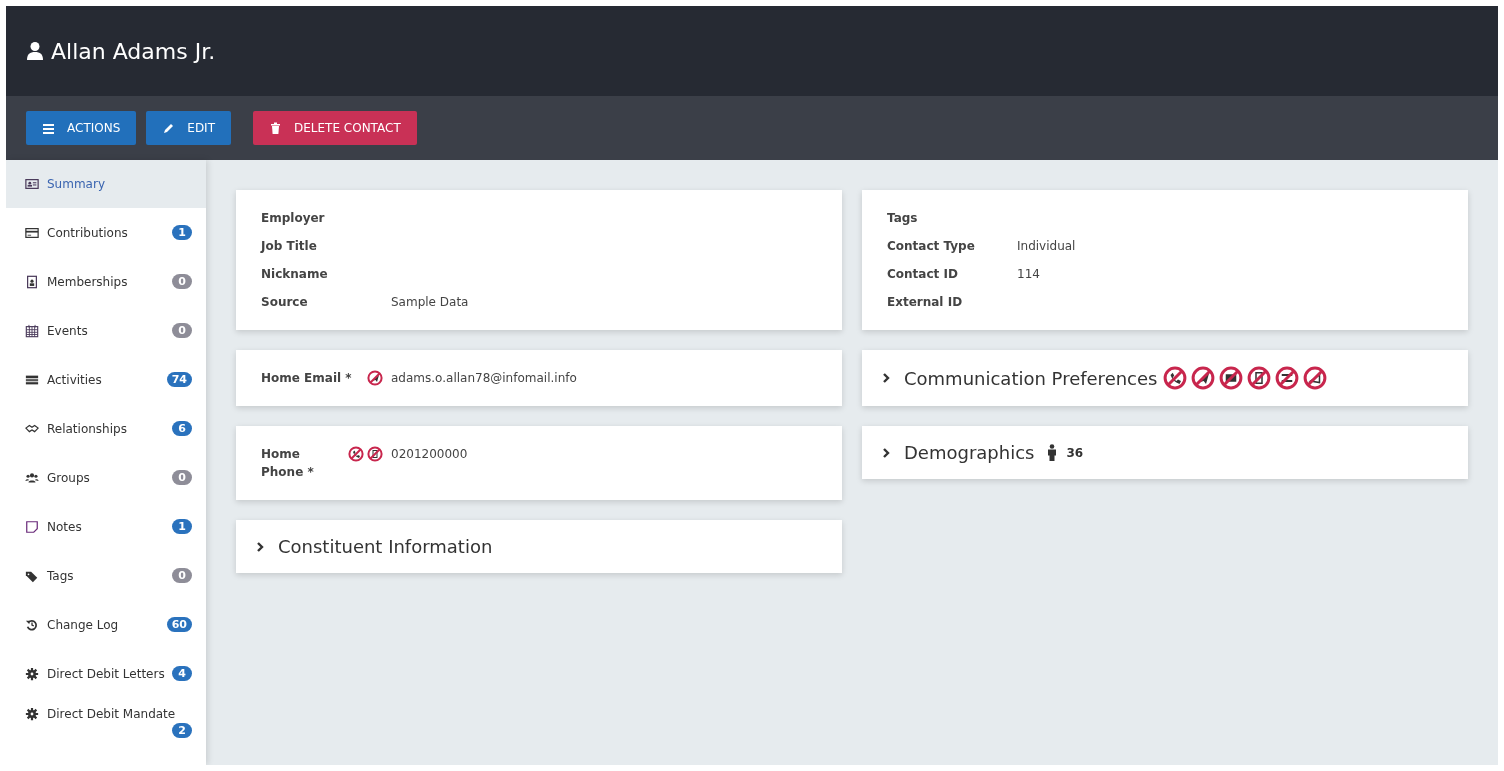  Describe the element at coordinates (35, 51) in the screenshot. I see `user-icon` at that location.